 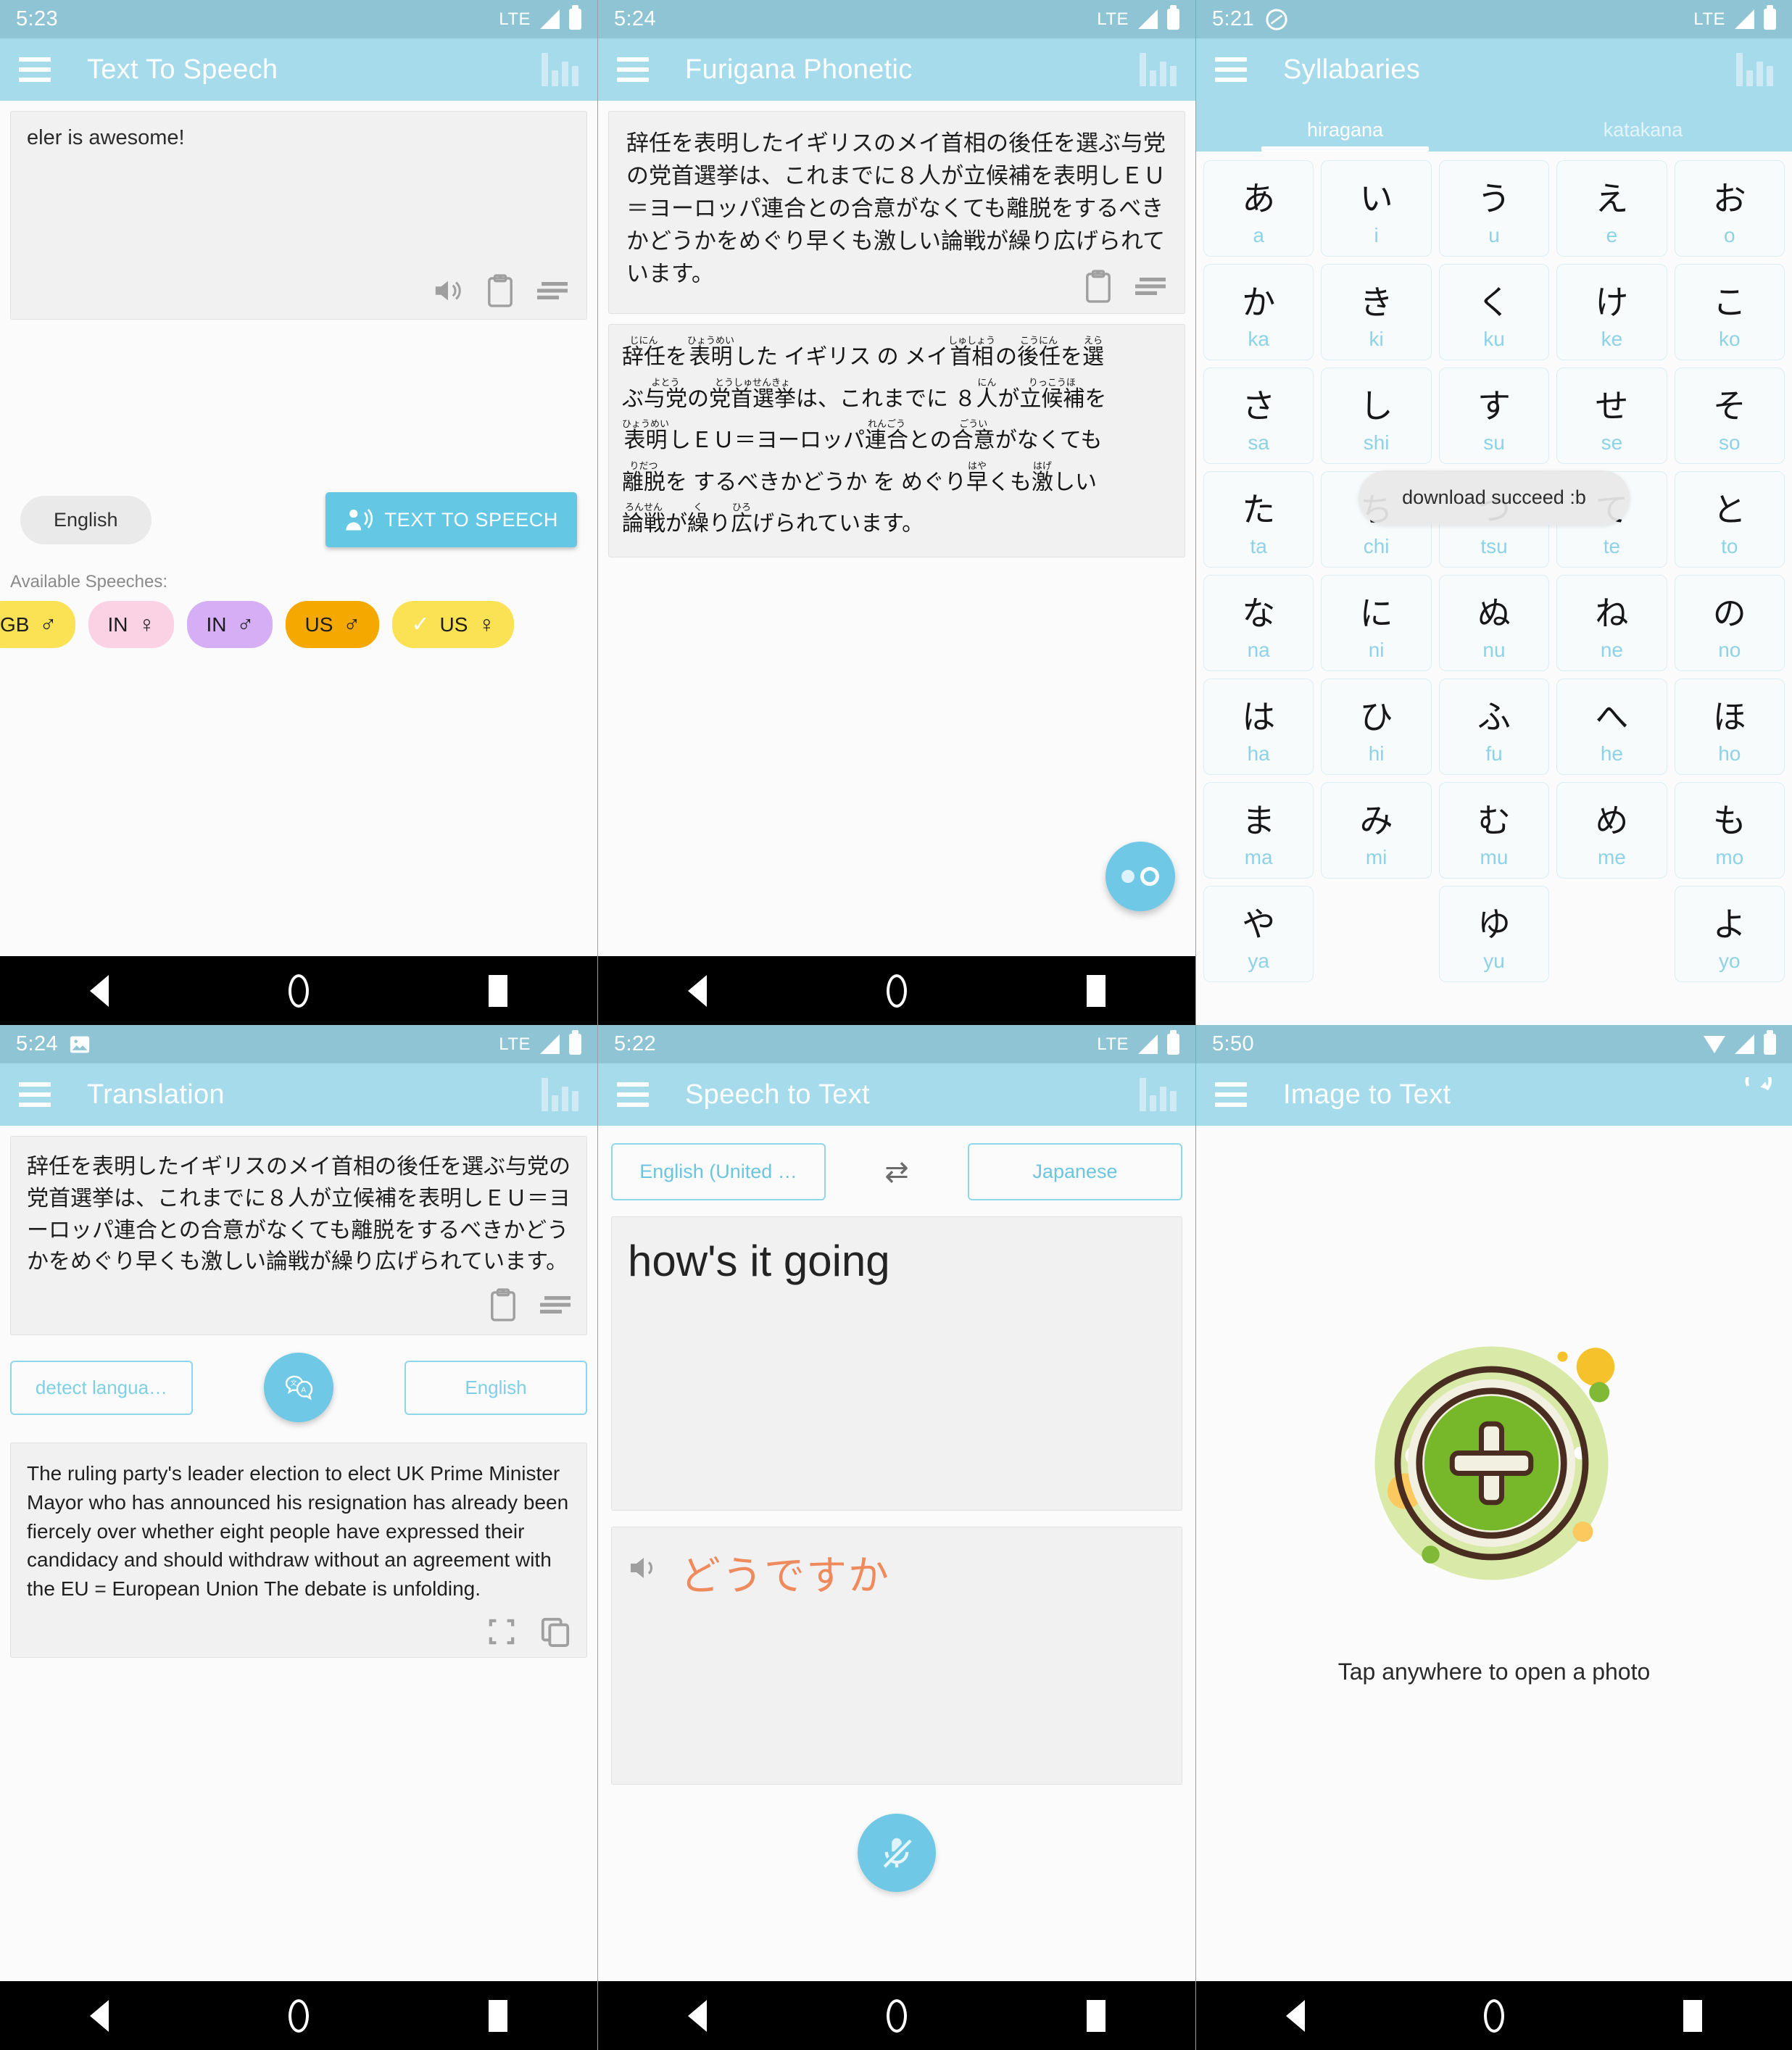 What do you see at coordinates (1643, 135) in the screenshot?
I see `tab-katakana: katakana` at bounding box center [1643, 135].